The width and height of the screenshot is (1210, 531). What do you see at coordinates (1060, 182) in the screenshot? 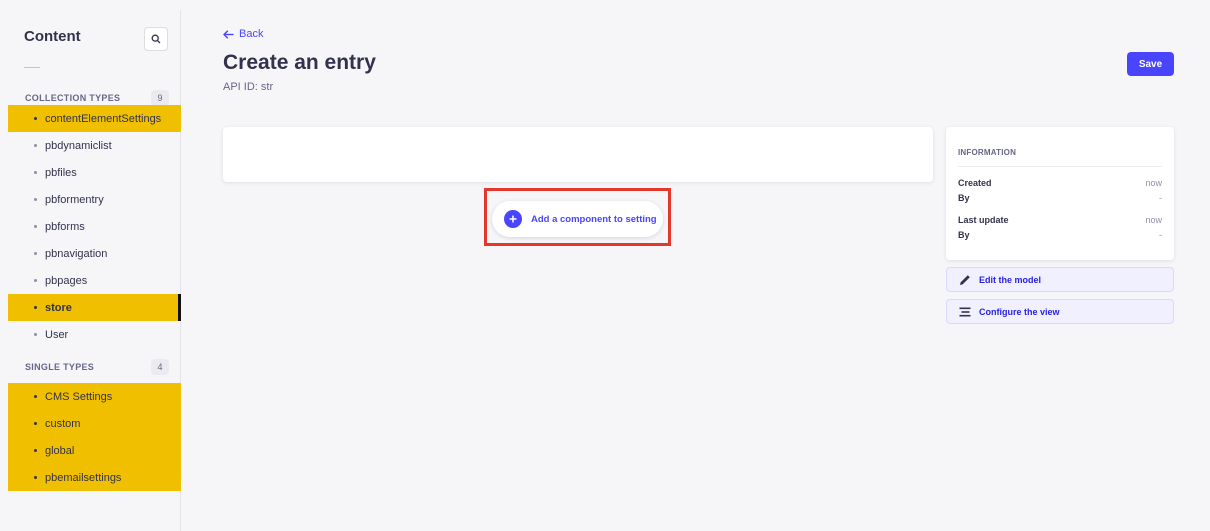
I see `created-row: Created now` at bounding box center [1060, 182].